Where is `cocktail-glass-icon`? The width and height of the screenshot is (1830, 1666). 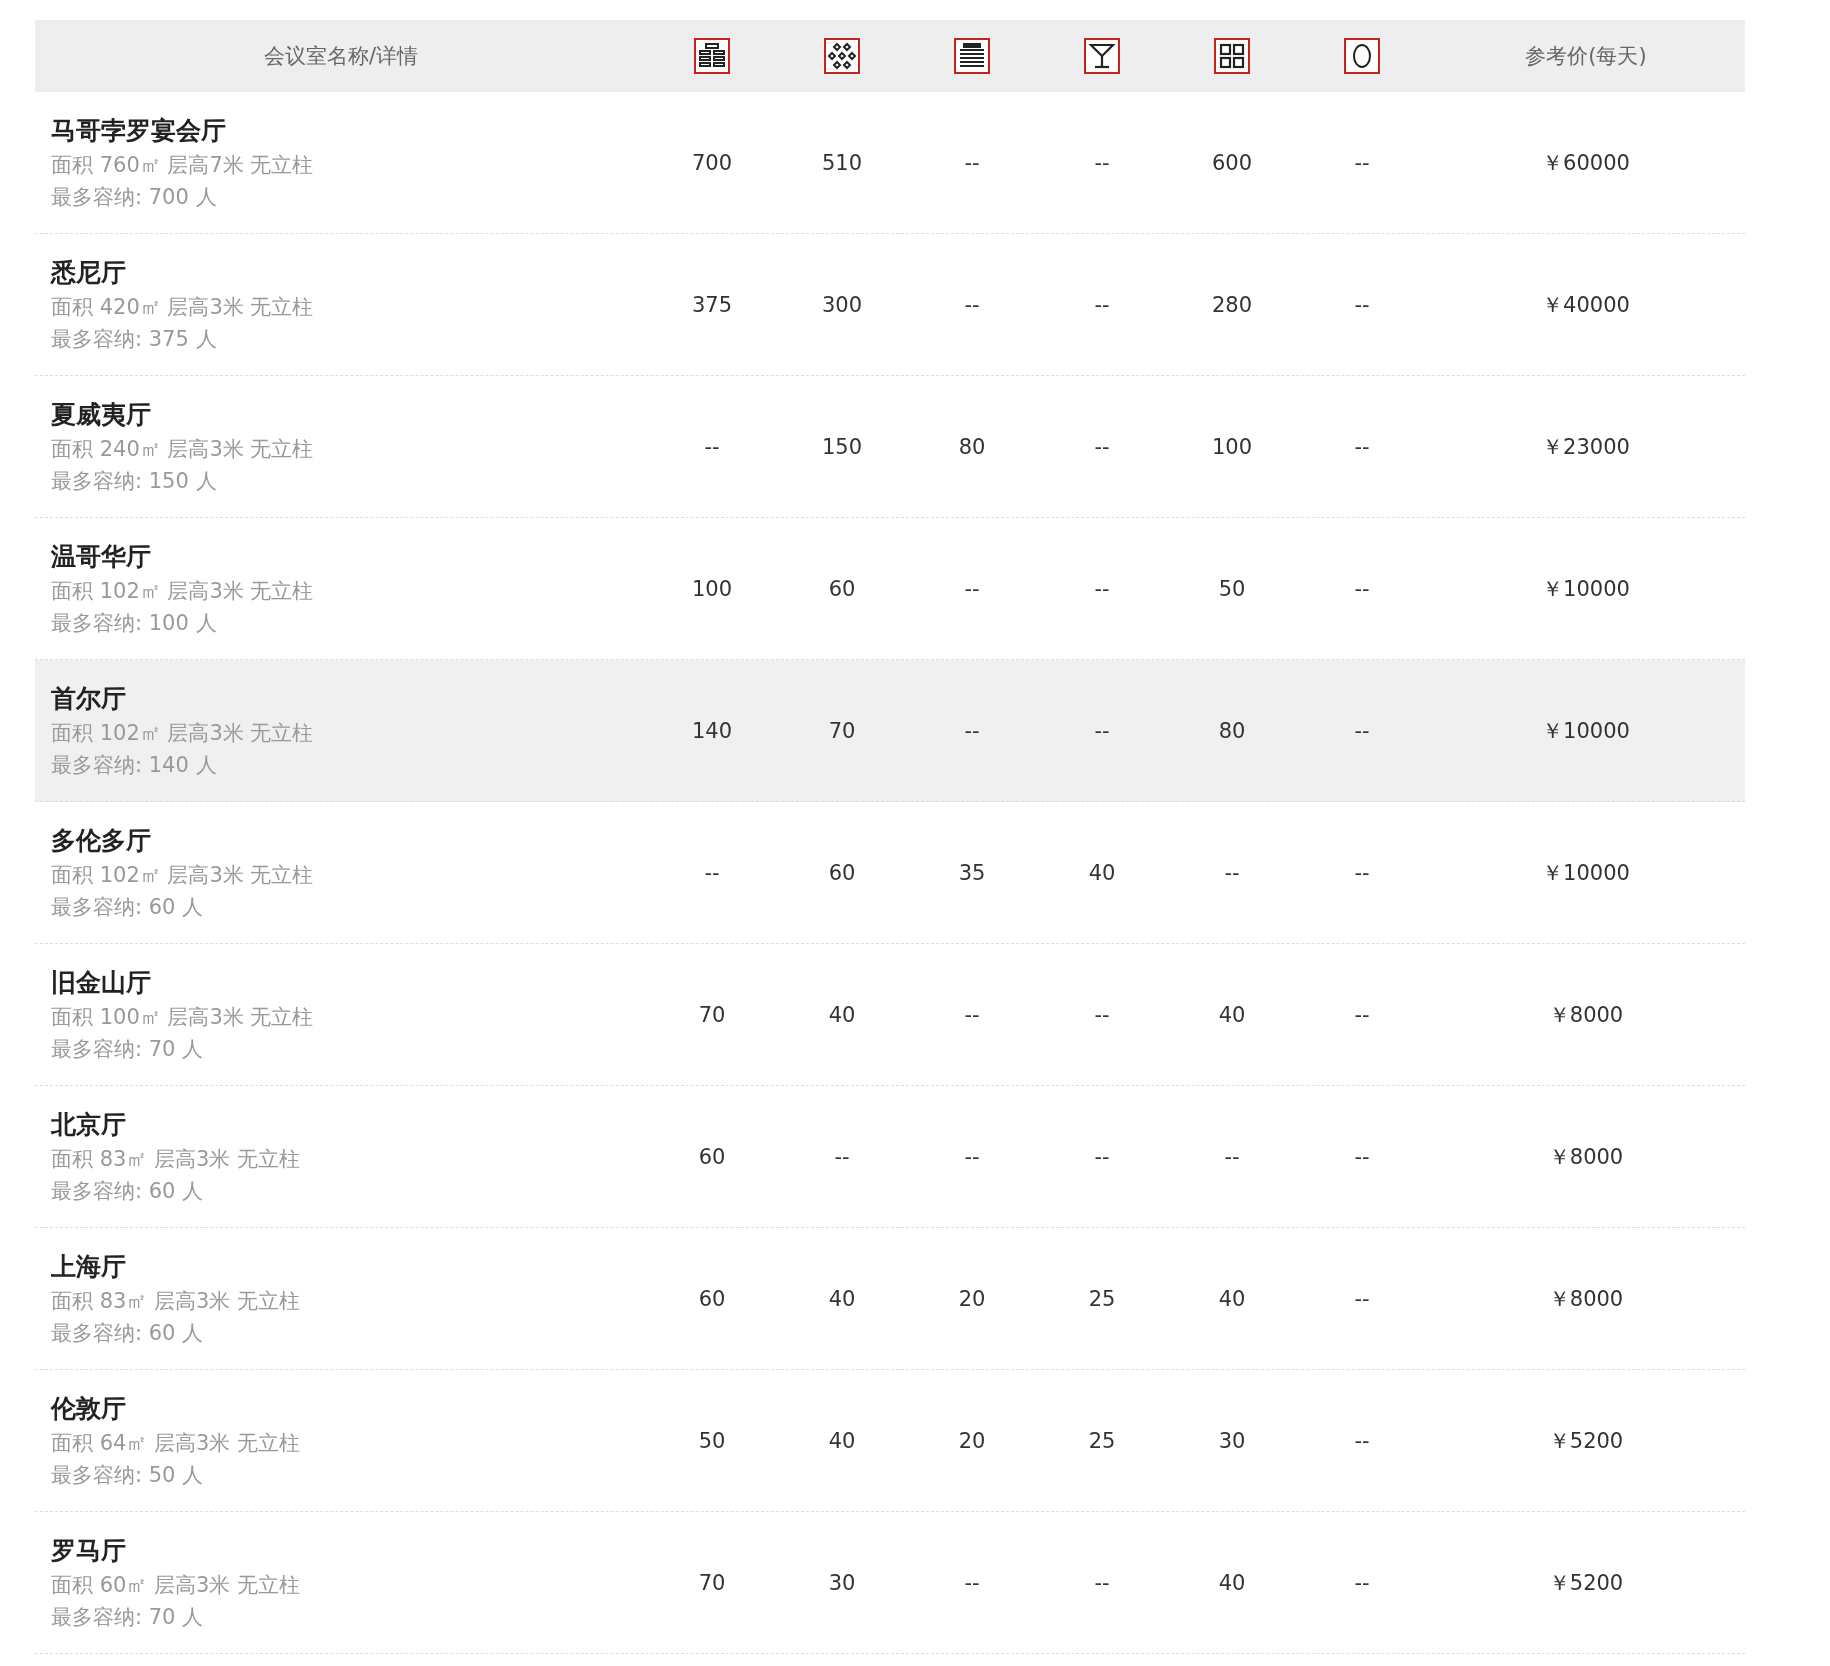 cocktail-glass-icon is located at coordinates (1102, 56).